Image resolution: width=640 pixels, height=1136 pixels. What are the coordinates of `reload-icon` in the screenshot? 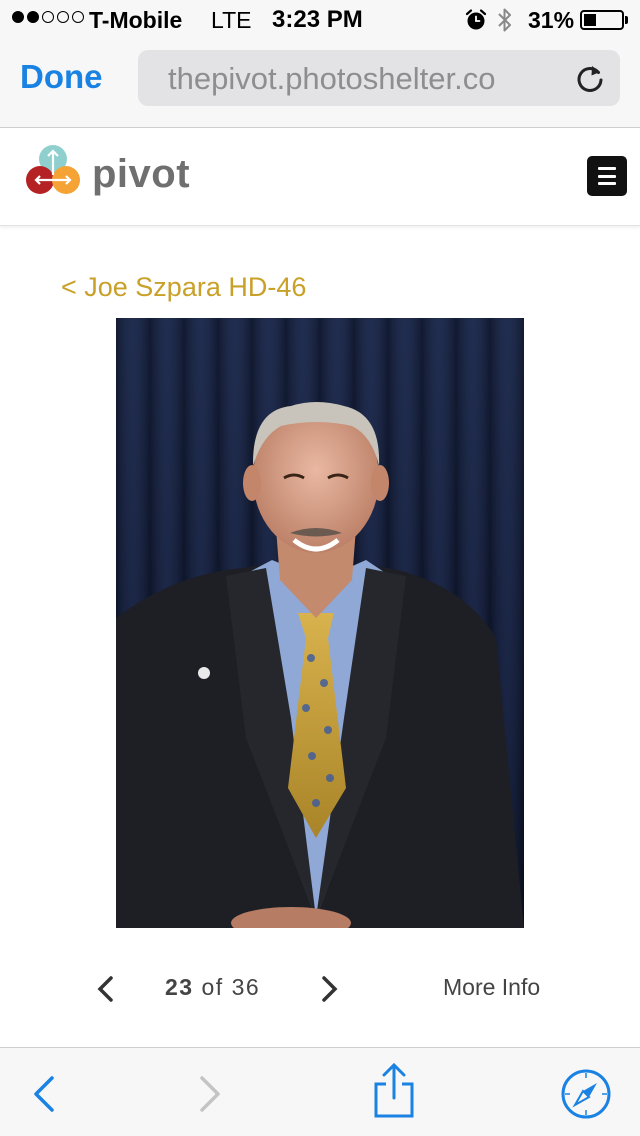 It's located at (590, 78).